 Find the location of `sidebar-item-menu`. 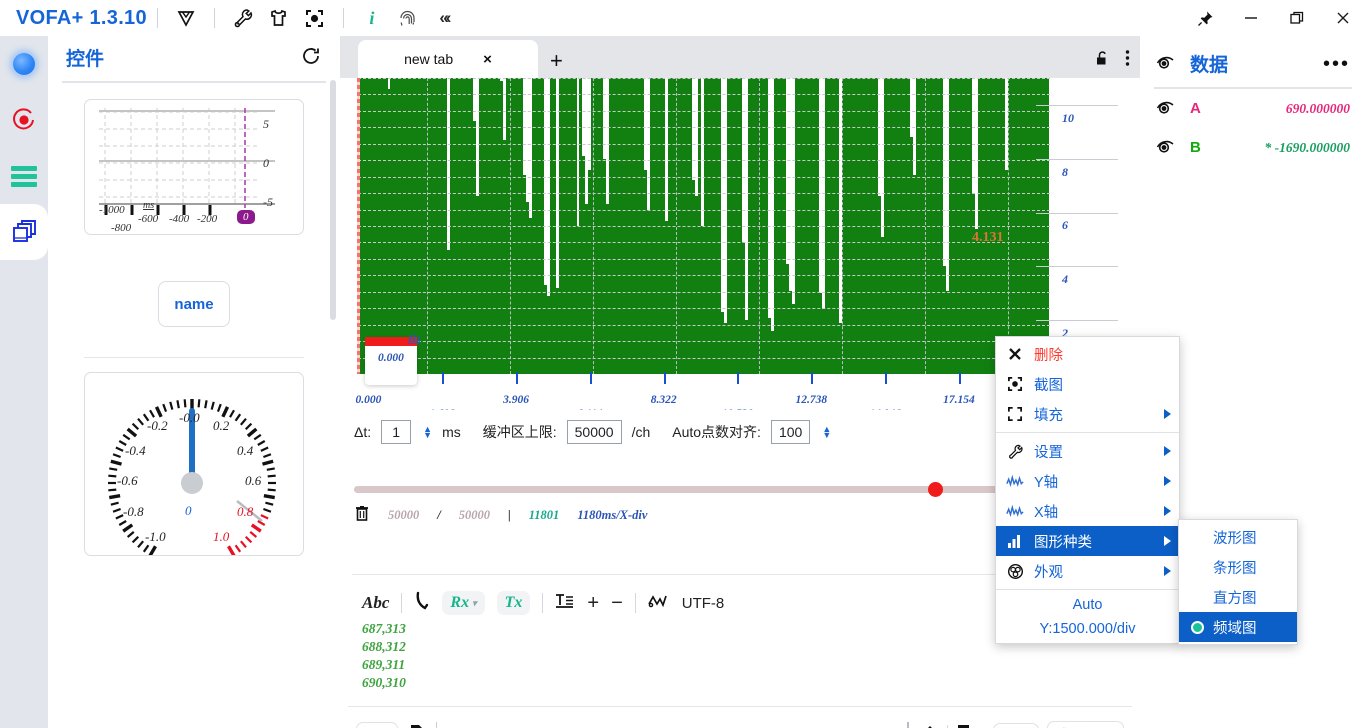

sidebar-item-menu is located at coordinates (24, 176).